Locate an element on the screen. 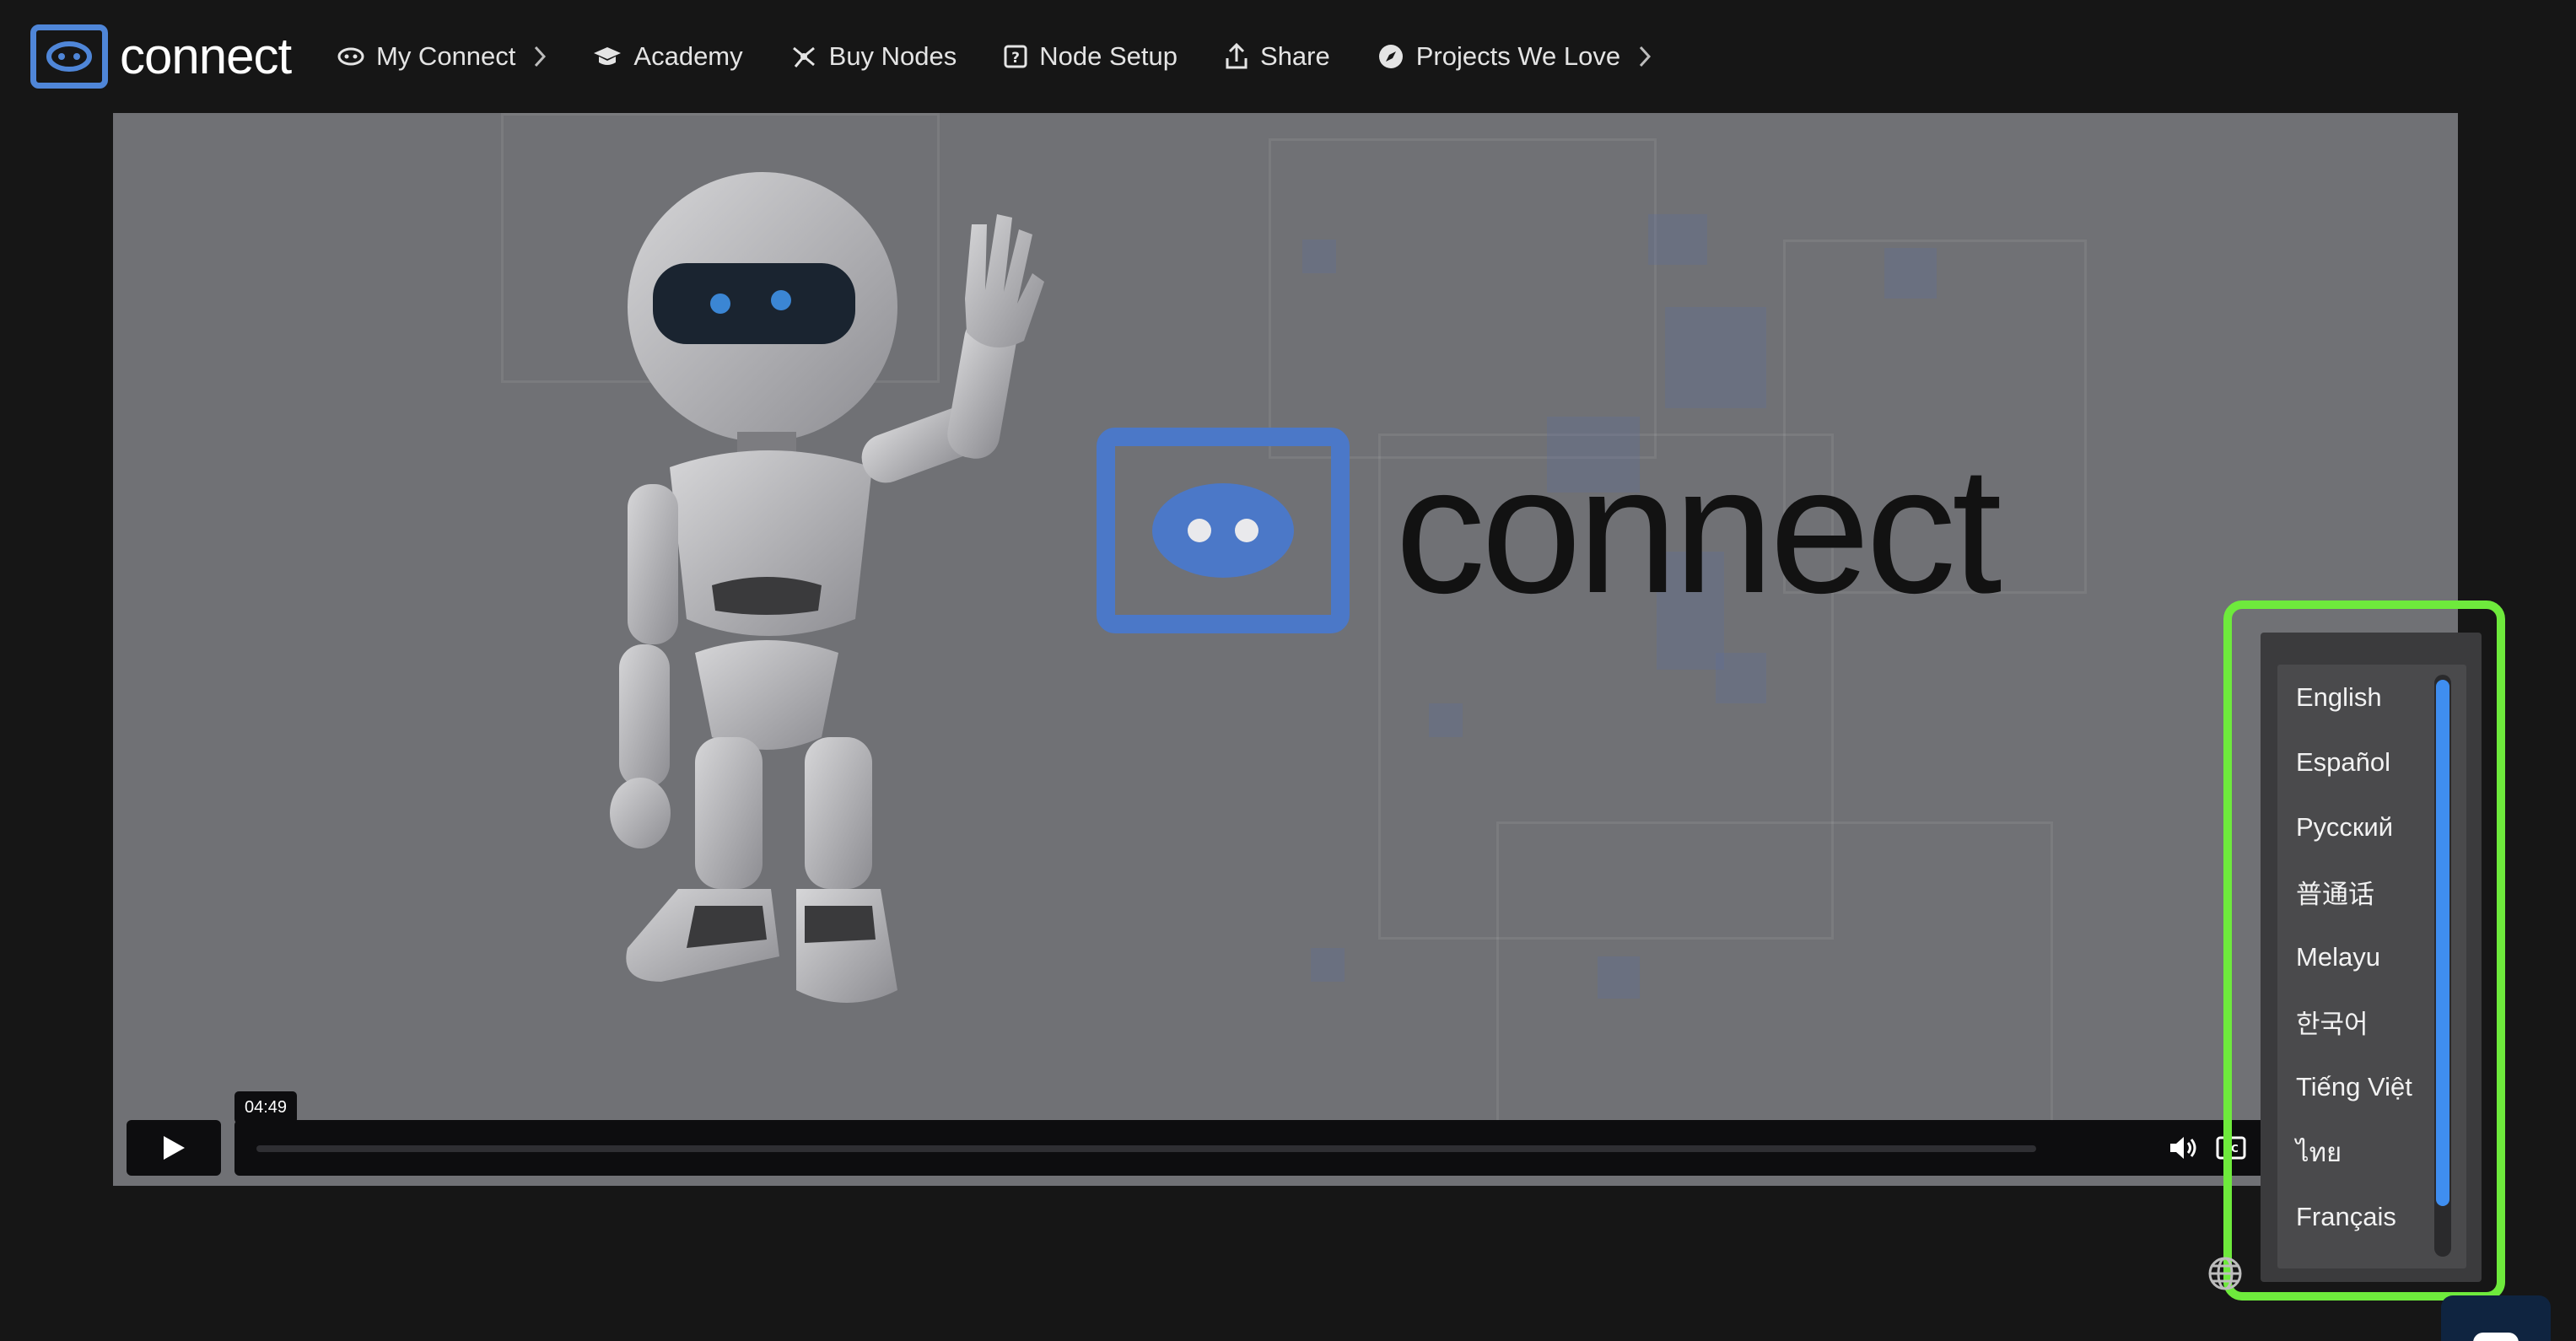  share-upload-icon is located at coordinates (1236, 56).